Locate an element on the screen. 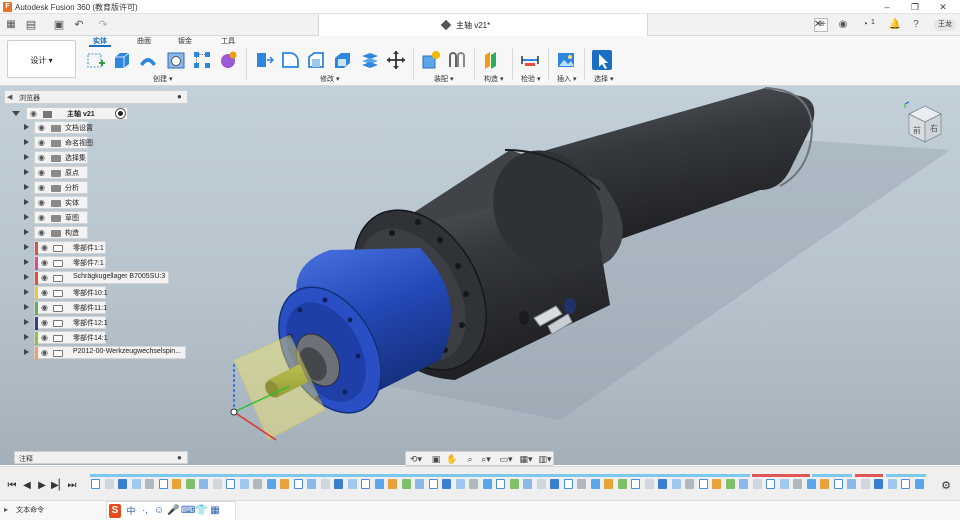 Image resolution: width=960 pixels, height=520 pixels. browser-item: ◉ 草图 is located at coordinates (107, 217).